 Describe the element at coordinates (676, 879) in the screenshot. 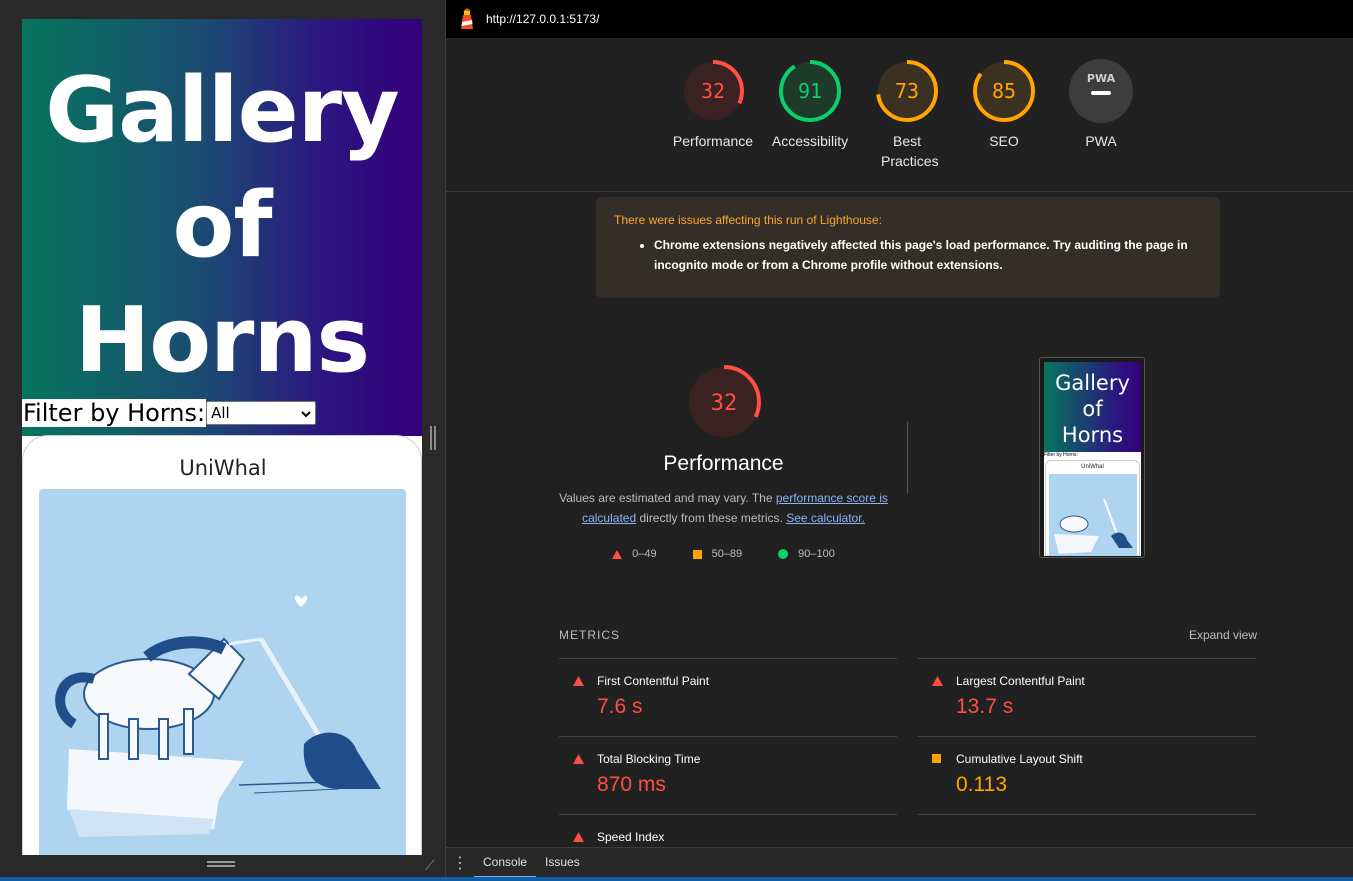

I see `taskbar-strip` at that location.